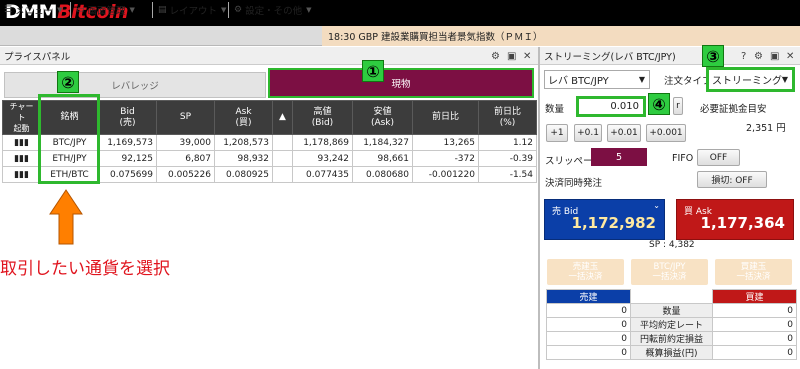 The width and height of the screenshot is (800, 369). Describe the element at coordinates (754, 296) in the screenshot. I see `buy-position-header: 買建` at that location.